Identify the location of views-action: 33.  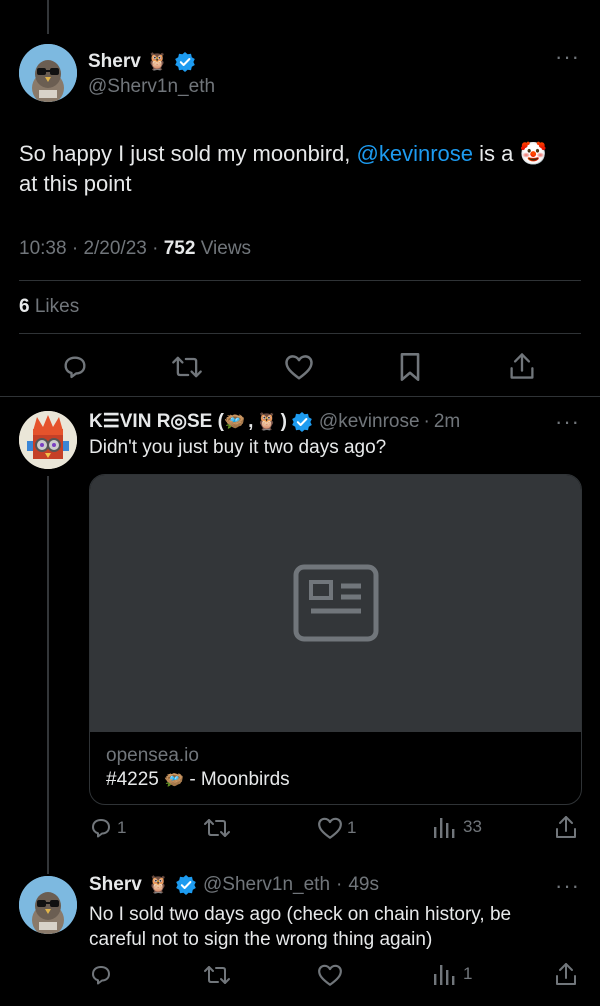
(457, 827).